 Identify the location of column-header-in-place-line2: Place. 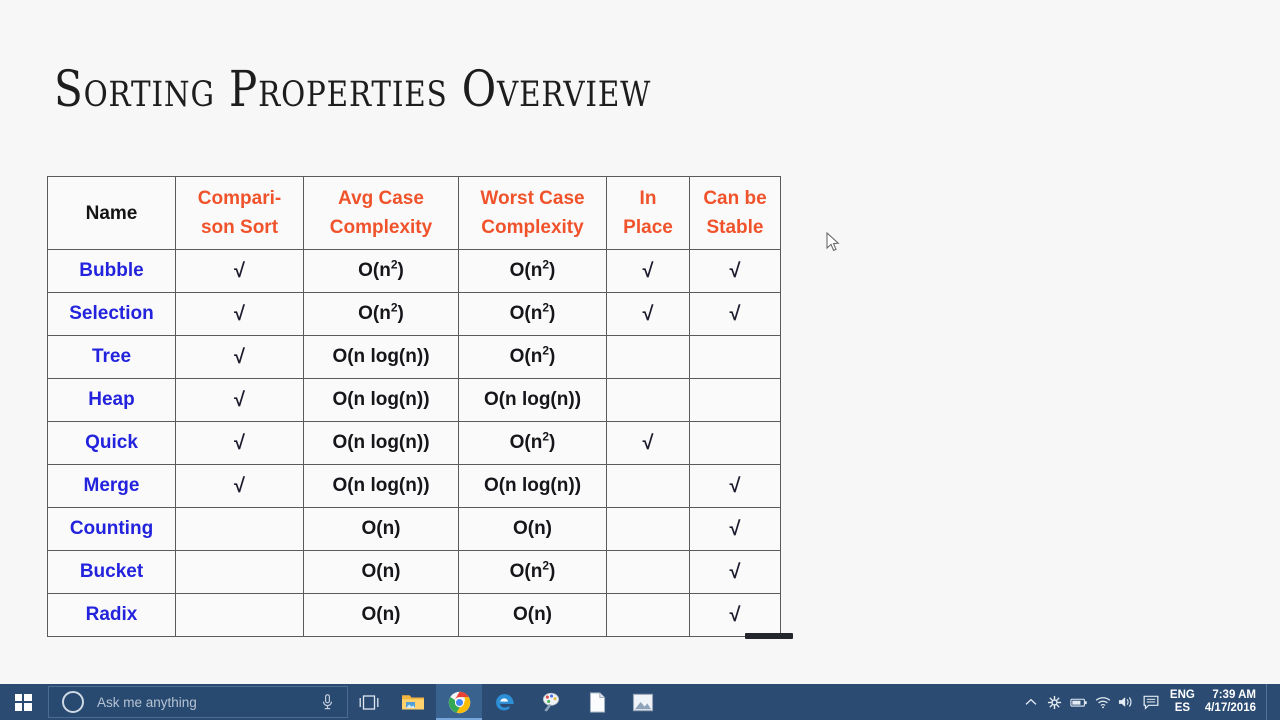
(648, 227).